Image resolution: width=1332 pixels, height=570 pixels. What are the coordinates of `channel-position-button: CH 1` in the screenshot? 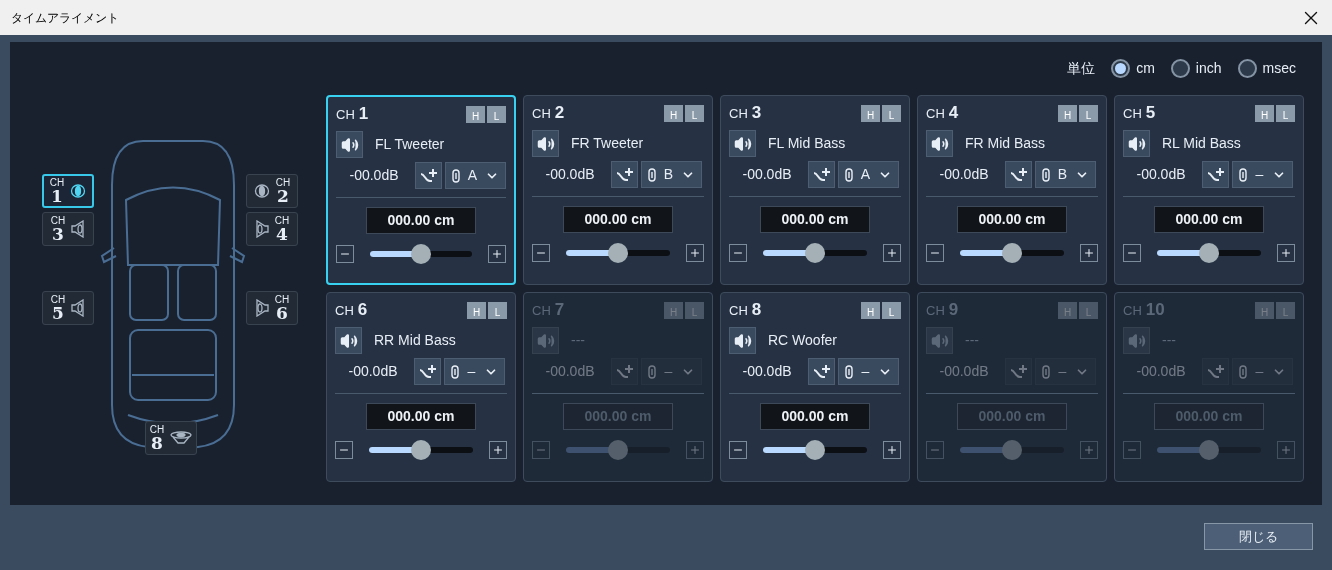 It's located at (68, 191).